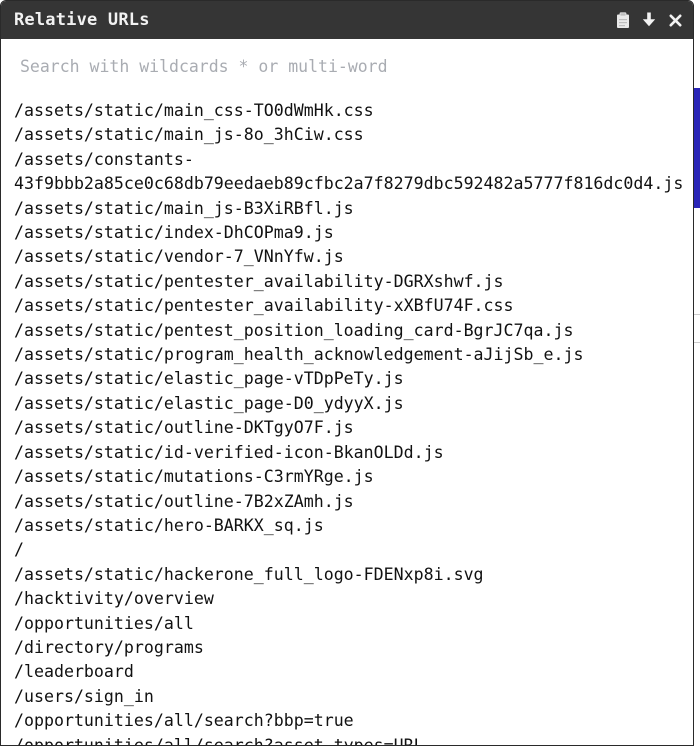 The image size is (700, 746). Describe the element at coordinates (353, 550) in the screenshot. I see `url-list-item: /` at that location.